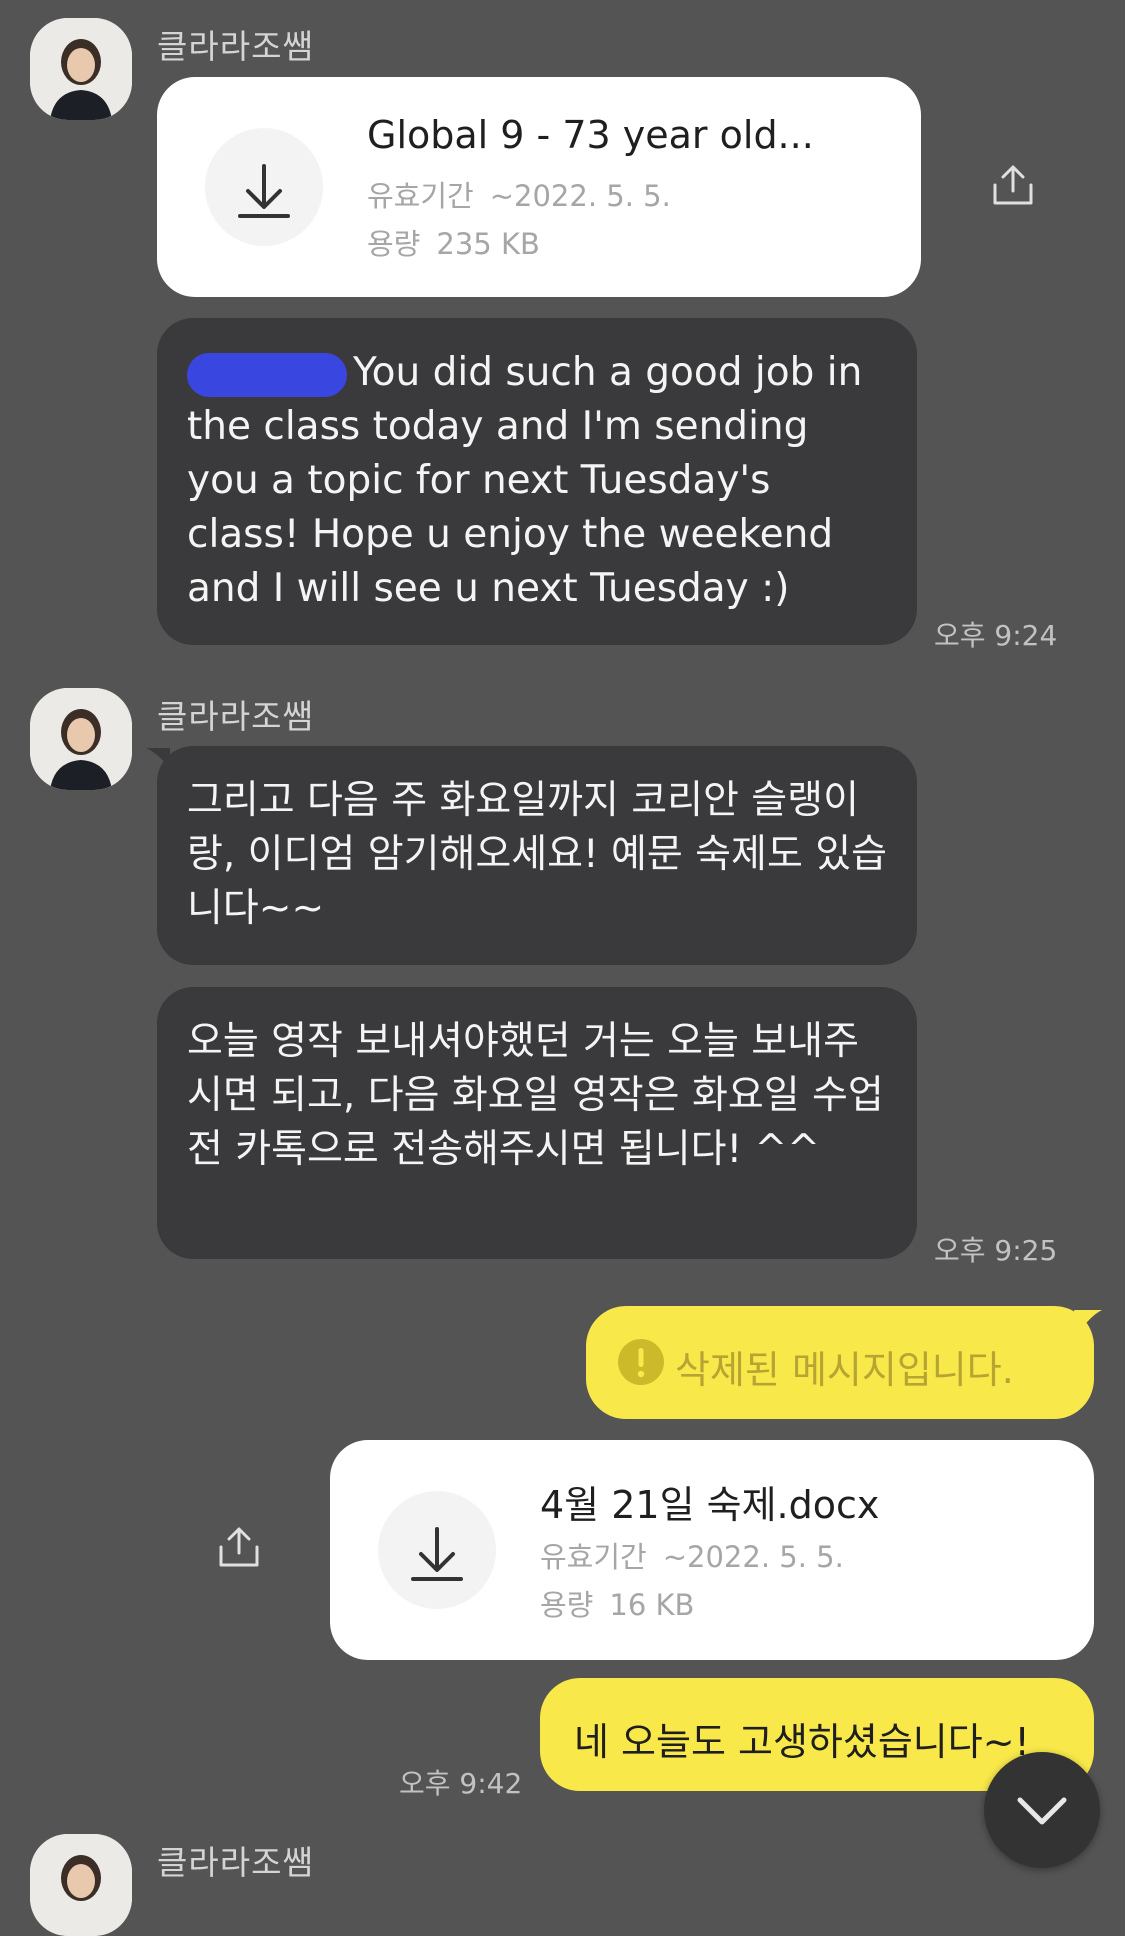 The height and width of the screenshot is (1936, 1125). I want to click on size-value: 16 KB, so click(652, 1605).